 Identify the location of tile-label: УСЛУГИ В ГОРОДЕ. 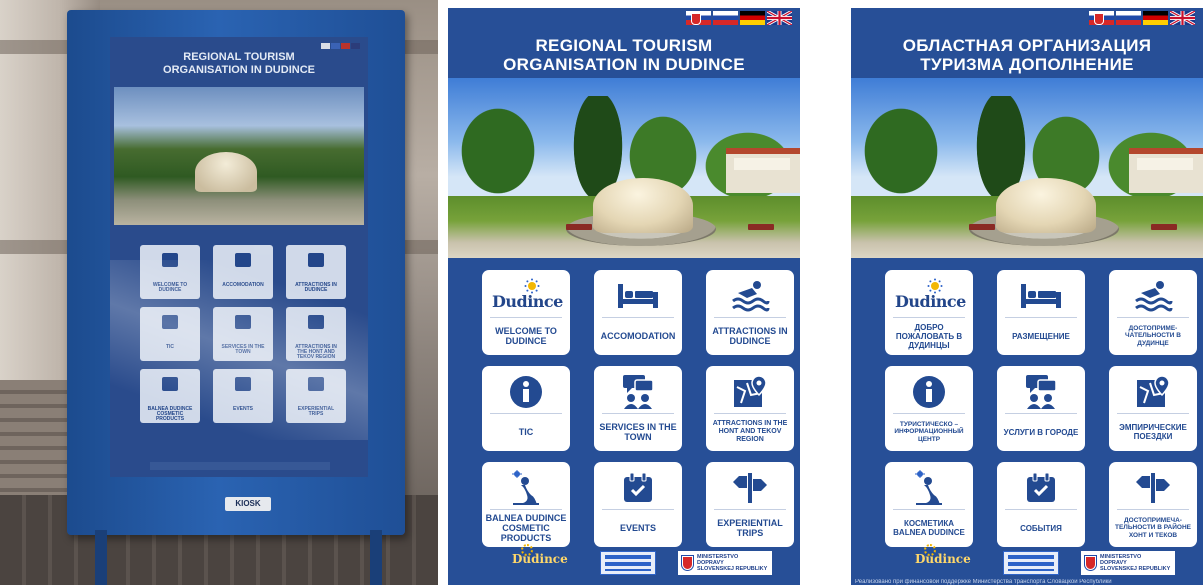
(1041, 432).